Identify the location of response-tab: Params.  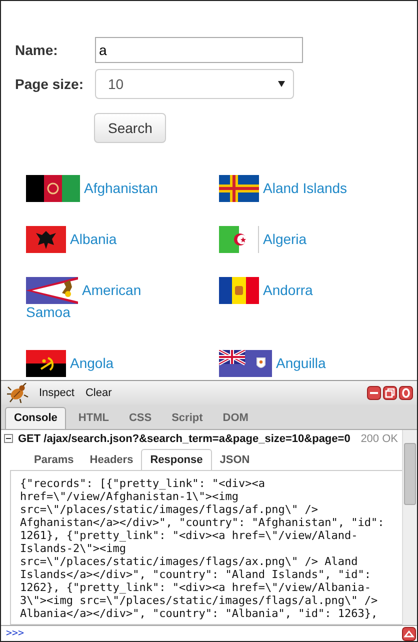
(54, 460).